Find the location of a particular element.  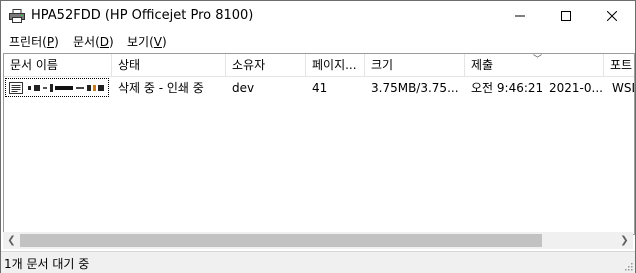

column-header-submitted-label: 제출 is located at coordinates (482, 65).